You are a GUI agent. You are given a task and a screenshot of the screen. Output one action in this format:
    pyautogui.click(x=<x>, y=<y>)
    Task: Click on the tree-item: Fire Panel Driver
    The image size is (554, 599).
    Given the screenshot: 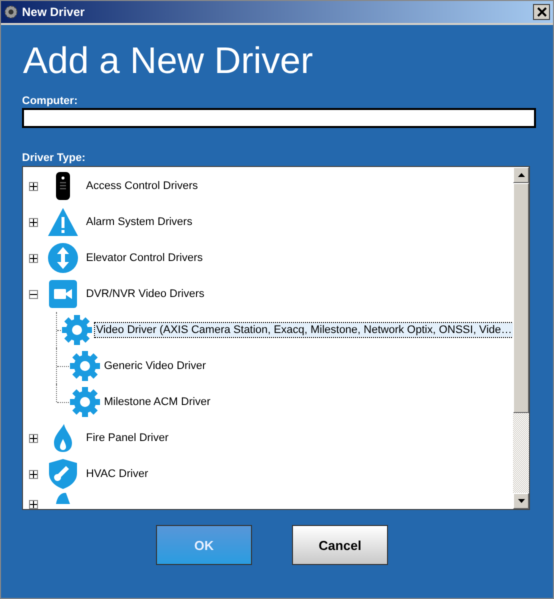 What is the action you would take?
    pyautogui.click(x=127, y=438)
    